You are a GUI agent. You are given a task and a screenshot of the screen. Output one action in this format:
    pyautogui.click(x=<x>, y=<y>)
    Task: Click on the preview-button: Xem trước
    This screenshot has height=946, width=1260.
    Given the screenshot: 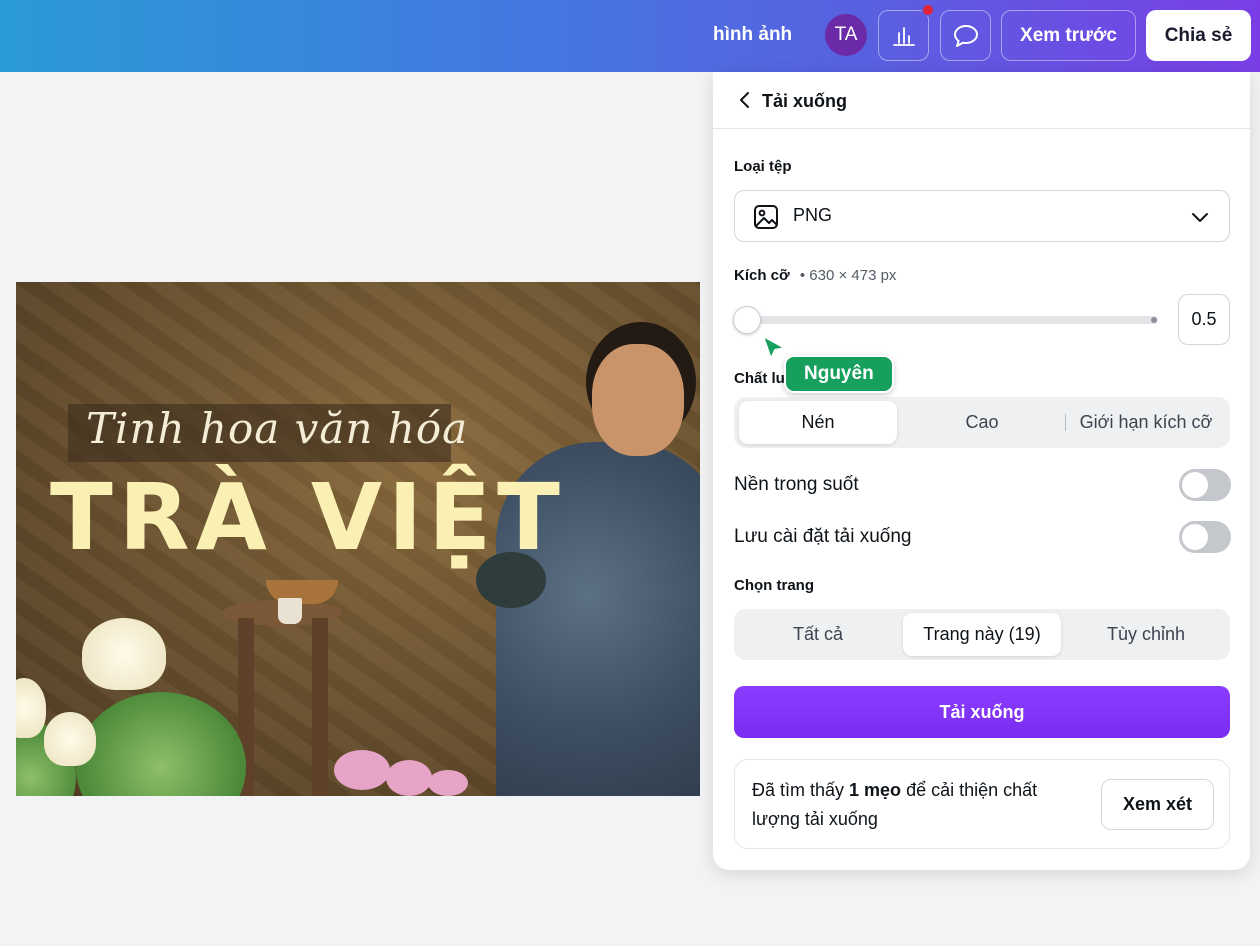 What is the action you would take?
    pyautogui.click(x=1068, y=35)
    